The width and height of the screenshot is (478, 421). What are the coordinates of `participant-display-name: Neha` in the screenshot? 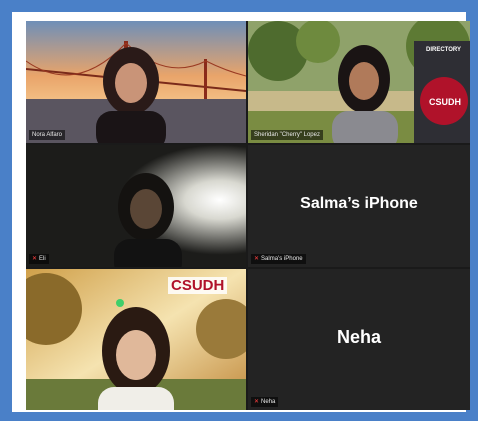 It's located at (358, 337).